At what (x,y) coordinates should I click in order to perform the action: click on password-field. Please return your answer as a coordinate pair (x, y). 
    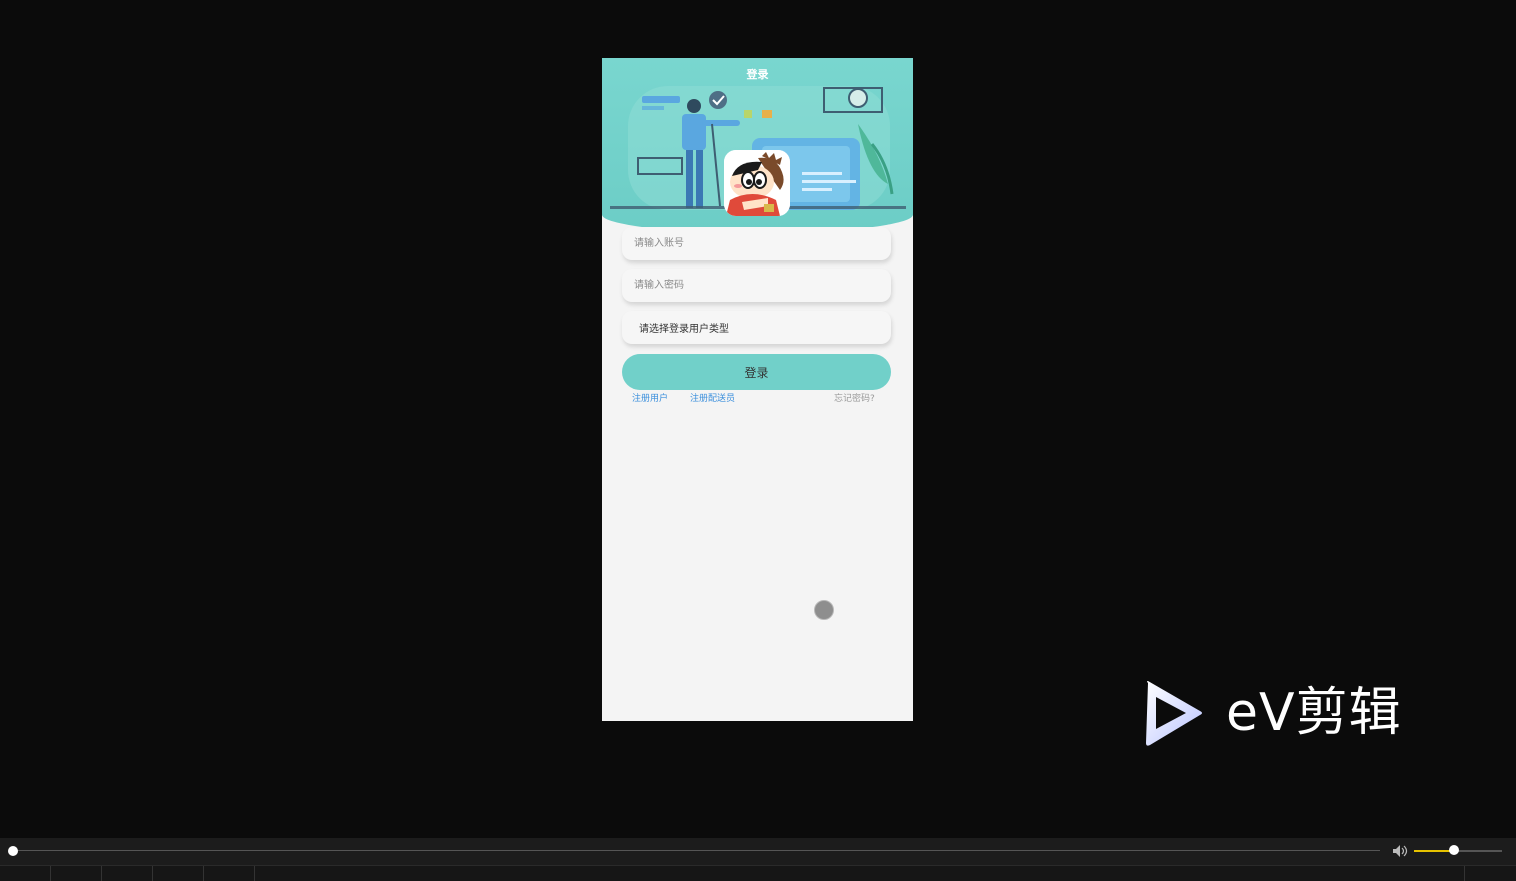
    Looking at the image, I should click on (756, 285).